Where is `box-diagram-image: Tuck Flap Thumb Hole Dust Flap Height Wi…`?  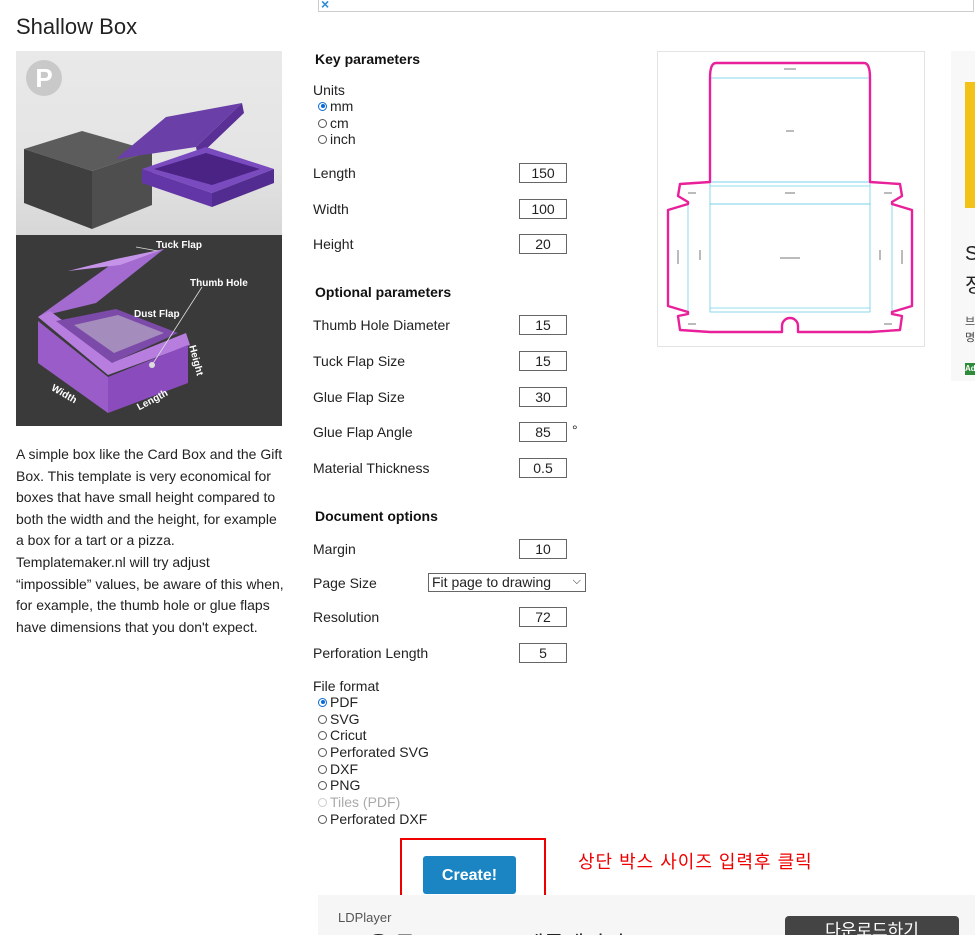 box-diagram-image: Tuck Flap Thumb Hole Dust Flap Height Wi… is located at coordinates (149, 330).